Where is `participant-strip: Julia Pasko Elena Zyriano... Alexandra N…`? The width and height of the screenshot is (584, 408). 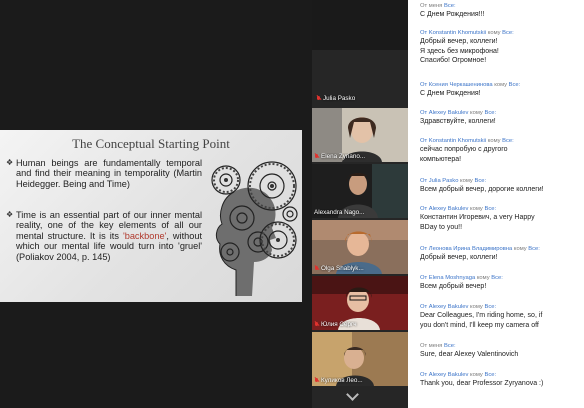 participant-strip: Julia Pasko Elena Zyriano... Alexandra N… is located at coordinates (360, 229).